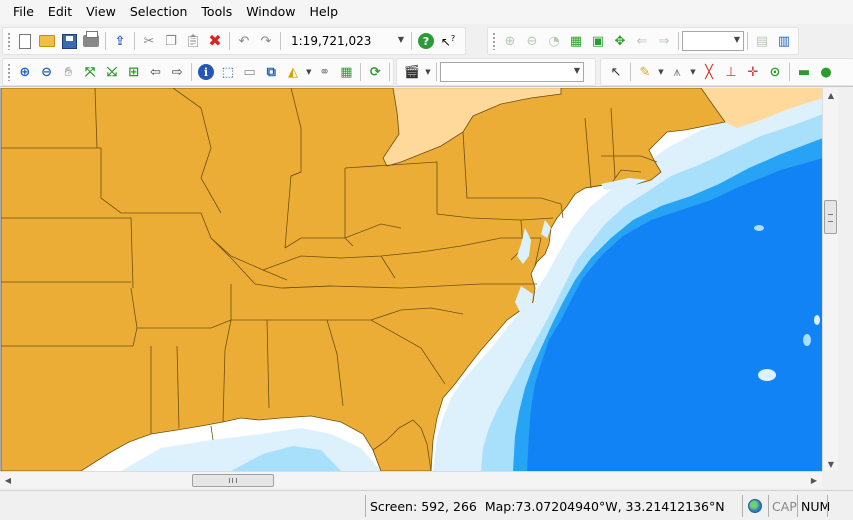 This screenshot has width=853, height=520. I want to click on horizontal-scroll-thumb, so click(233, 480).